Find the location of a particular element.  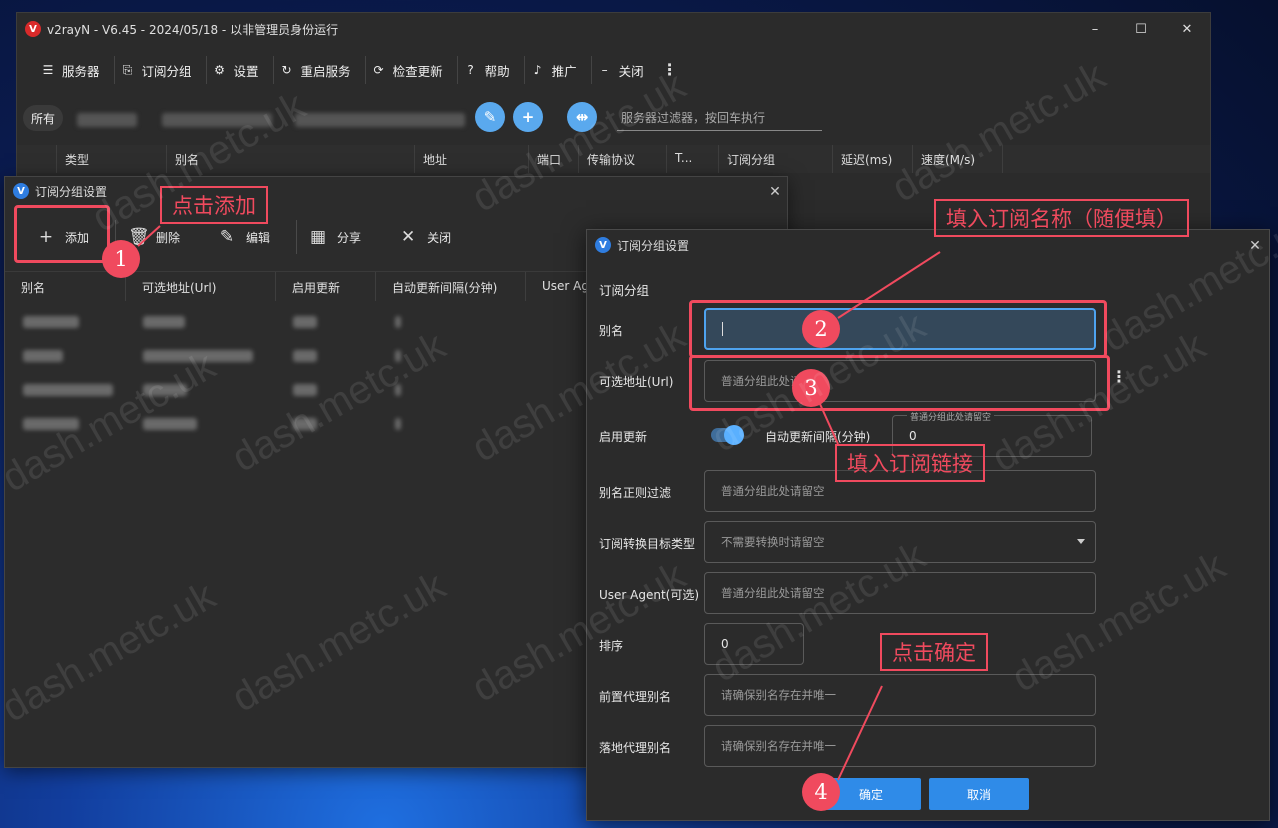

annotation-highlight-url is located at coordinates (899, 383).